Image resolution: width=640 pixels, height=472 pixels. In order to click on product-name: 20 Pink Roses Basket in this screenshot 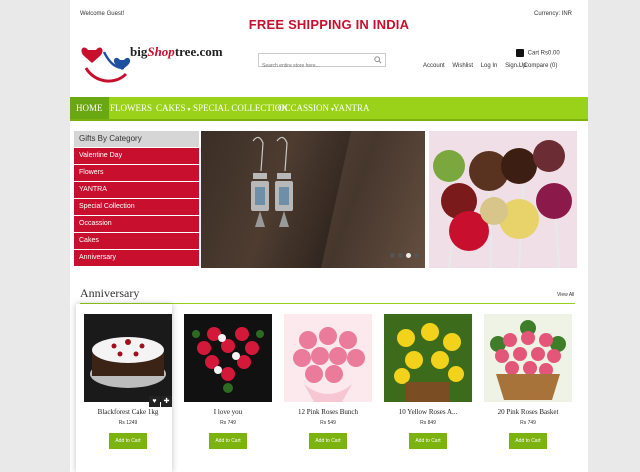, I will do `click(528, 412)`.